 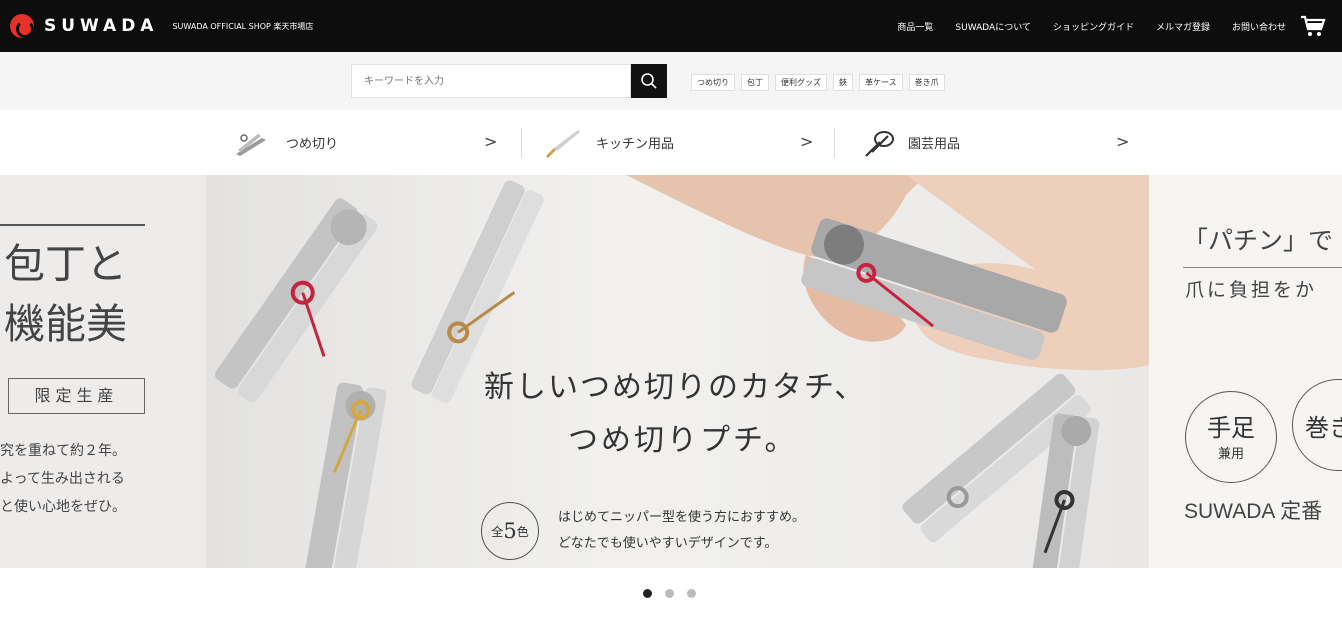 I want to click on tag-kitchen-knife: 包丁, so click(x=755, y=82).